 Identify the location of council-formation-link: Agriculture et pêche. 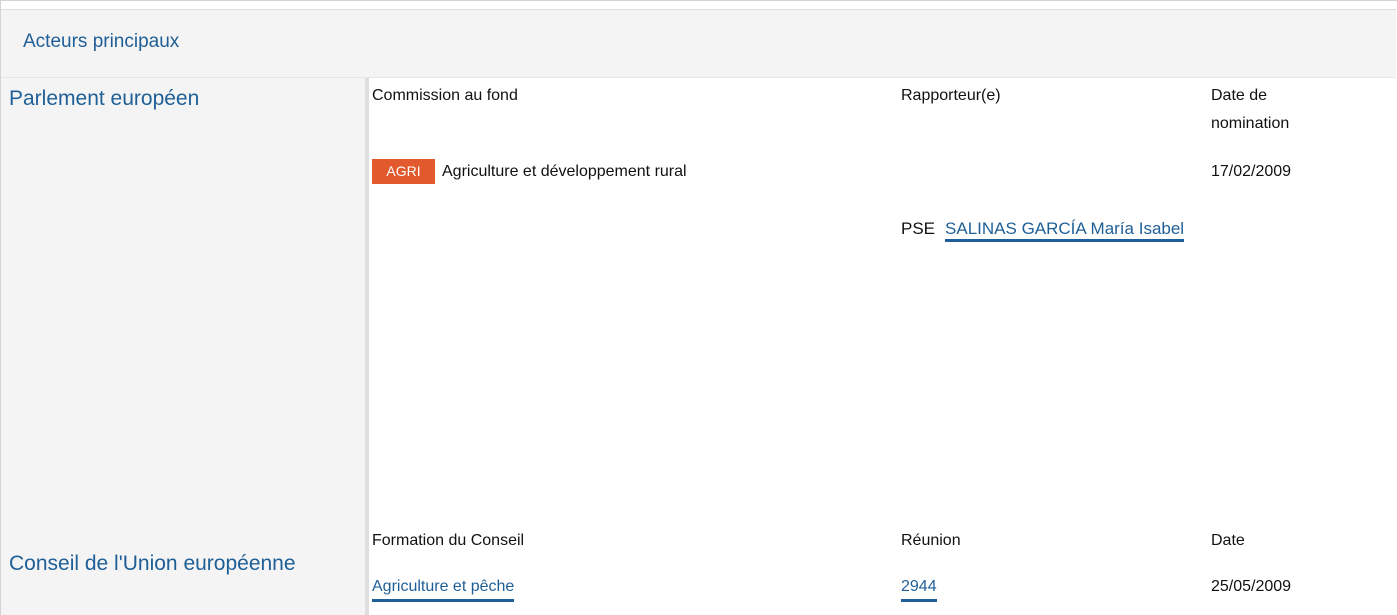
(443, 588).